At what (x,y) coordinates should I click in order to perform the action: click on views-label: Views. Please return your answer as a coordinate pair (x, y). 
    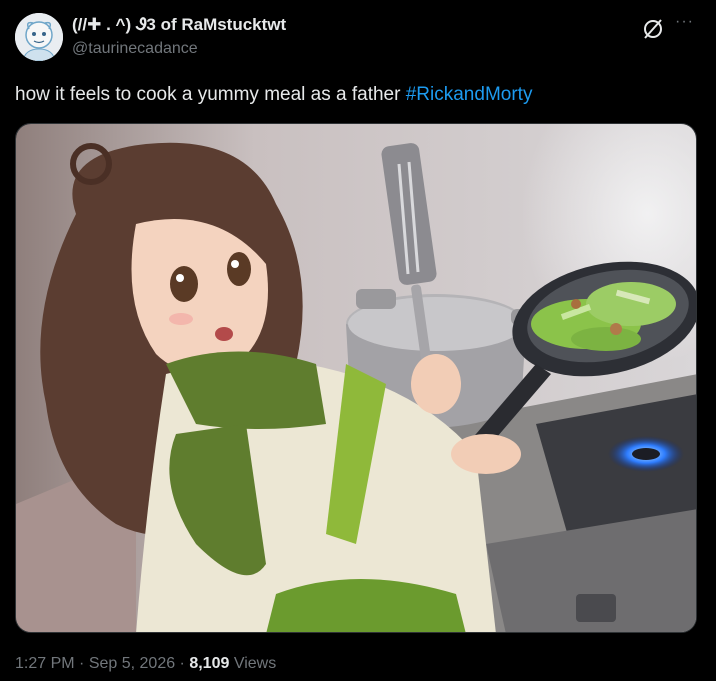
    Looking at the image, I should click on (253, 663).